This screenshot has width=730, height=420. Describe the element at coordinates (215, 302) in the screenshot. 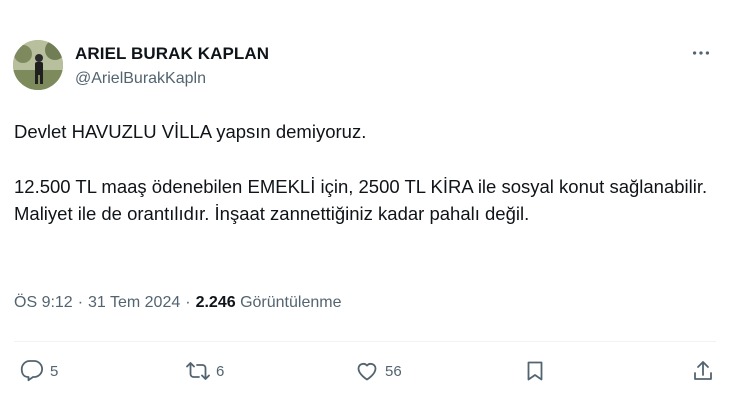

I see `views-count: 2.246` at that location.